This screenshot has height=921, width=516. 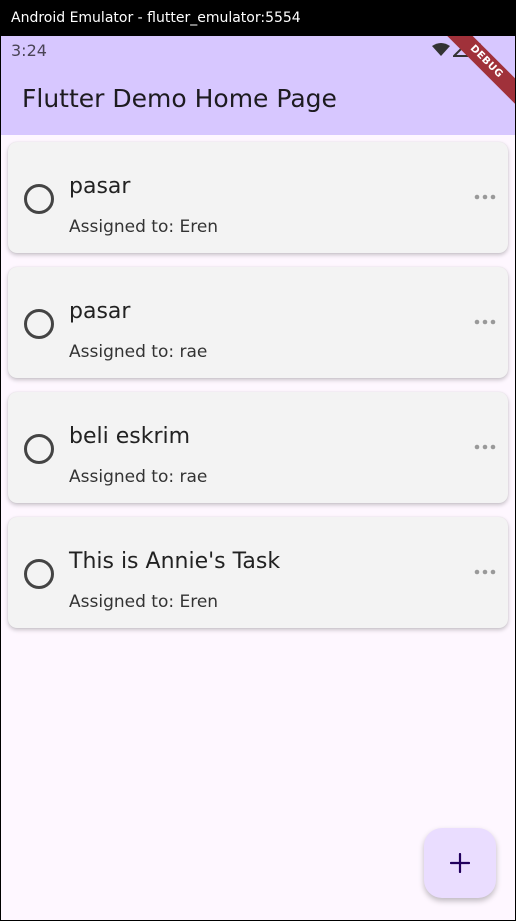 I want to click on task-card: pasar Assigned to: rae, so click(x=258, y=322).